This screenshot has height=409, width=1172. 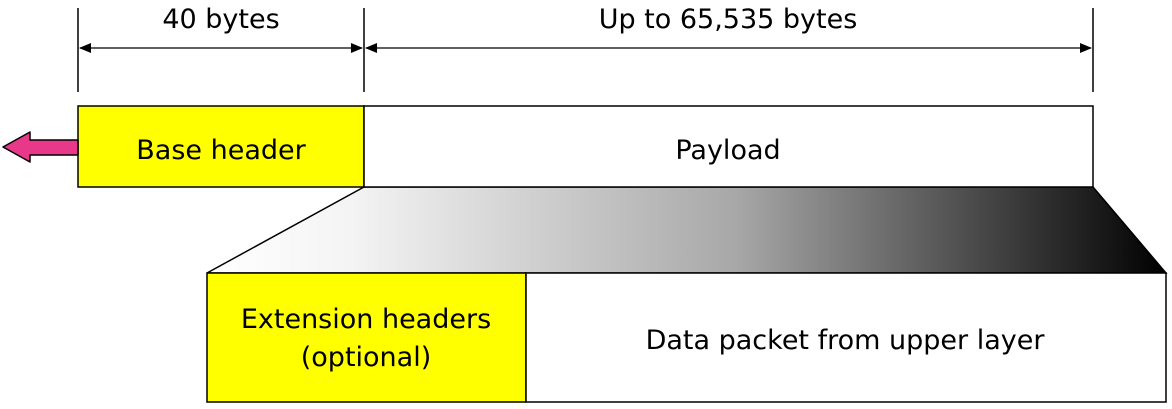 I want to click on header-size-label: 40 bytes, so click(x=220, y=19).